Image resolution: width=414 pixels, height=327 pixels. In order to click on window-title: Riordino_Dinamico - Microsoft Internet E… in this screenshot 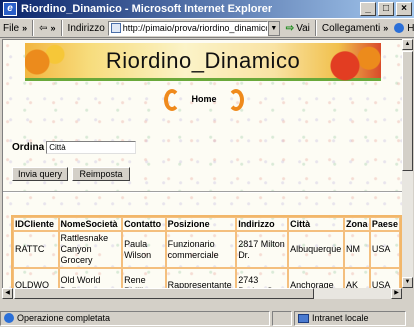, I will do `click(147, 9)`.